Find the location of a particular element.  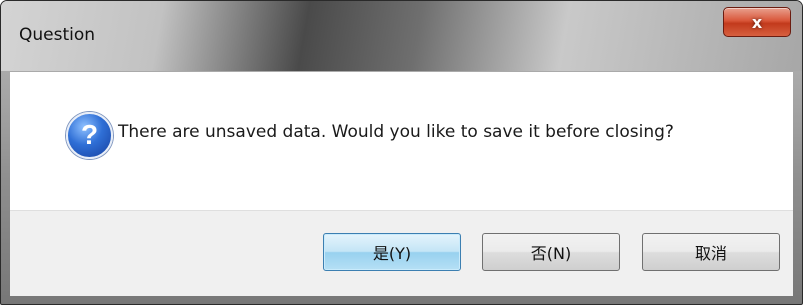

close-button: x is located at coordinates (757, 22).